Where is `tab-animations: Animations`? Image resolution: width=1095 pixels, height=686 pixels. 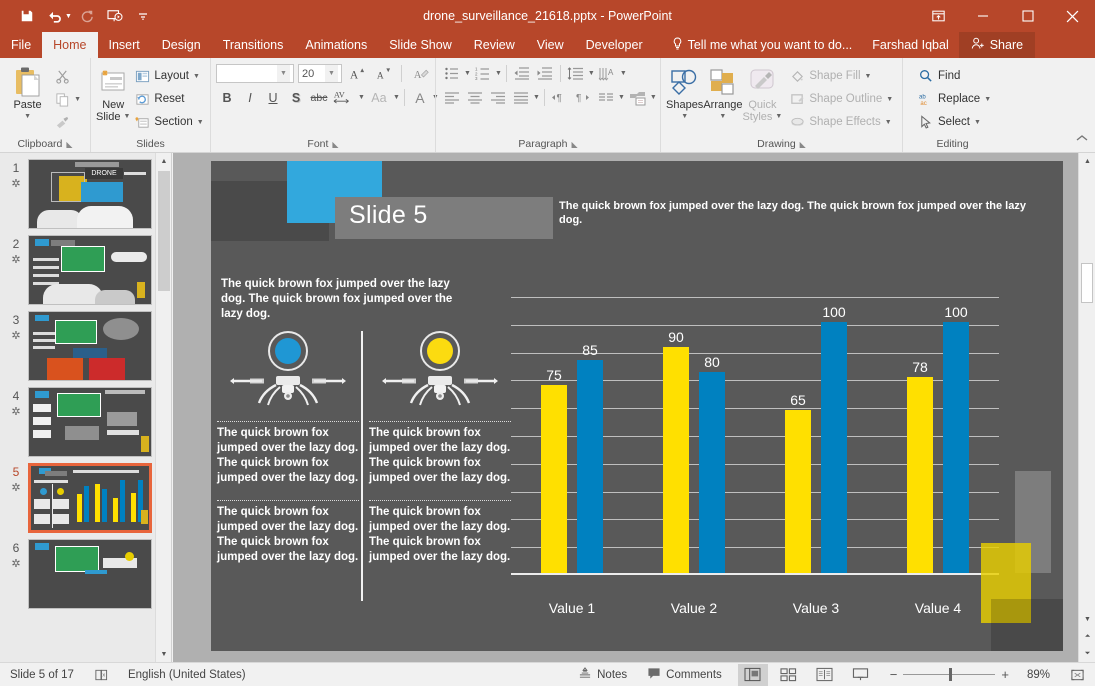
tab-animations: Animations is located at coordinates (336, 45).